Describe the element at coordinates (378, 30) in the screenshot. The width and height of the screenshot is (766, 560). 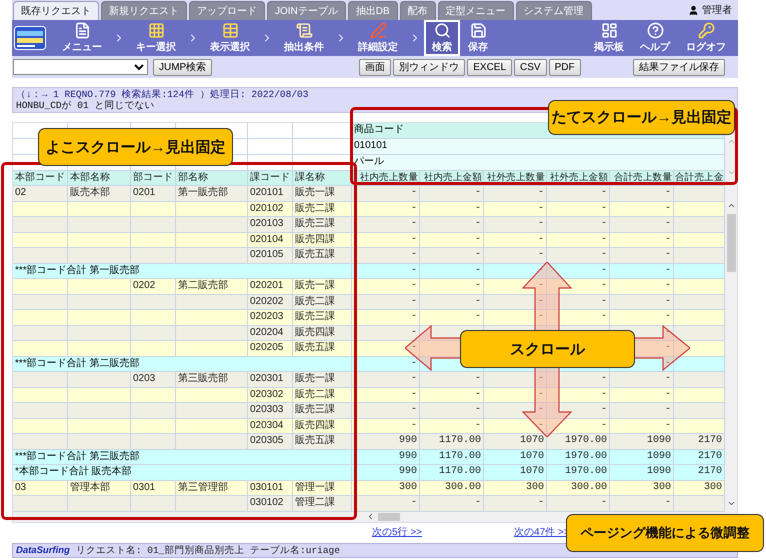
I see `pen-icon` at that location.